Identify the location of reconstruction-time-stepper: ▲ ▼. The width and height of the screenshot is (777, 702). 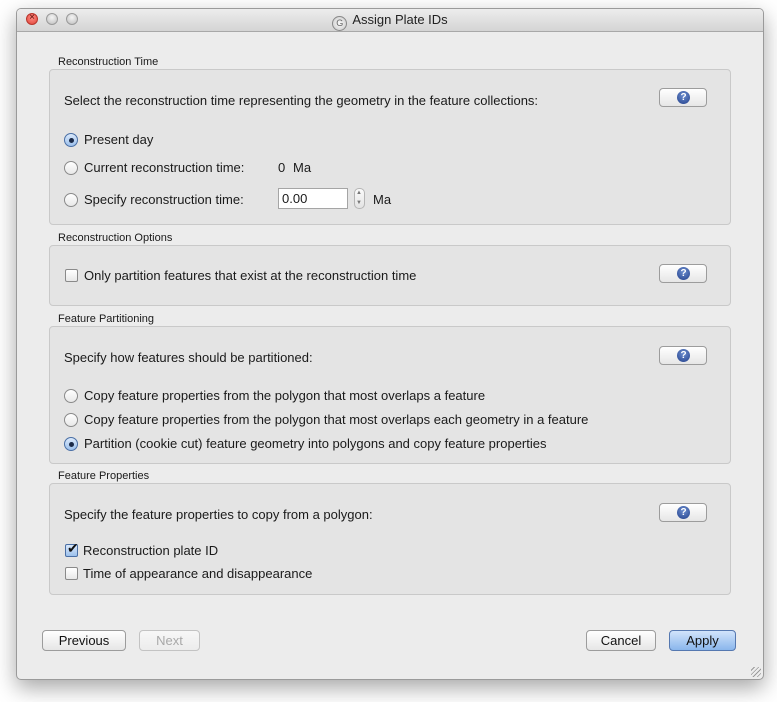
(359, 198).